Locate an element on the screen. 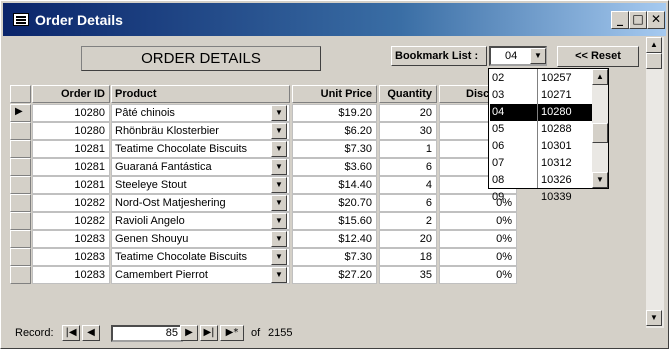 This screenshot has height=349, width=669. product-cell: Camembert Pierrot is located at coordinates (200, 275).